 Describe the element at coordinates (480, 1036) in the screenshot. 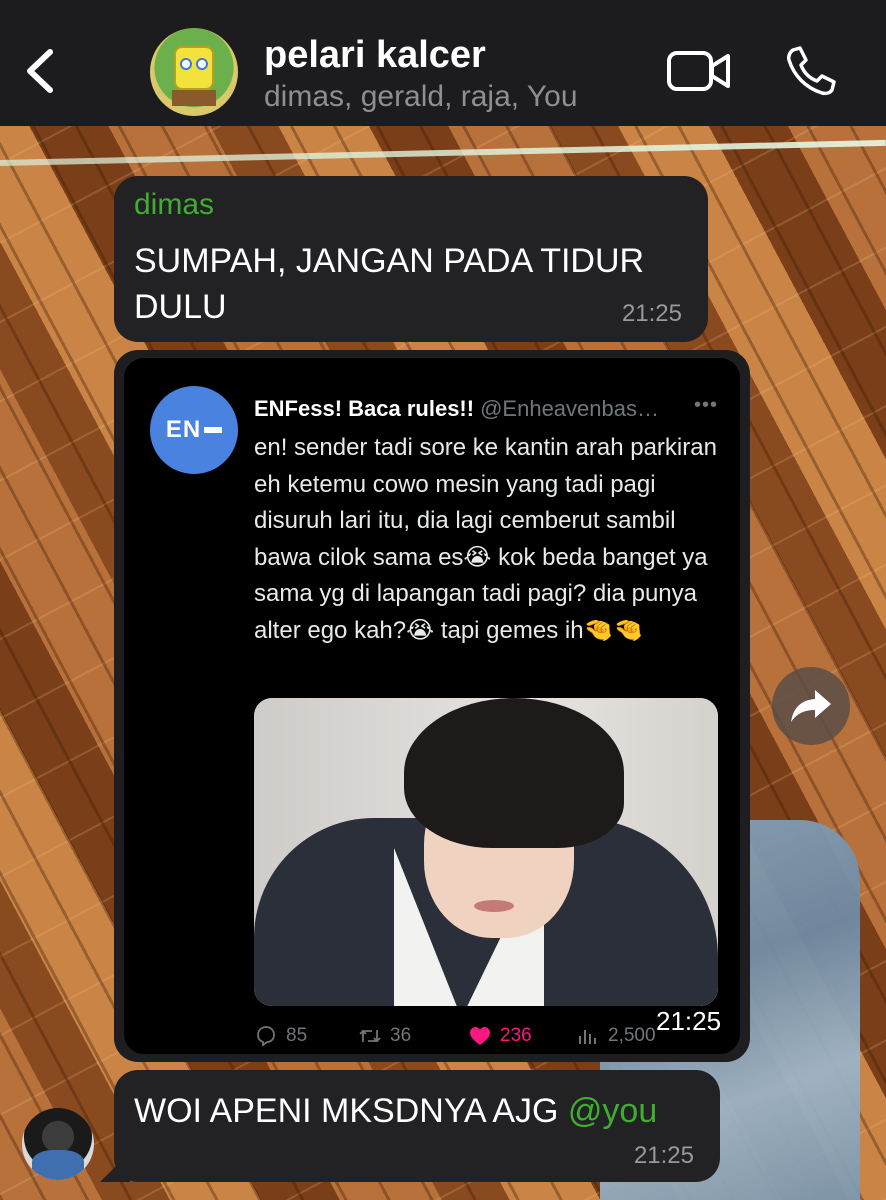

I see `like-heart-icon` at that location.